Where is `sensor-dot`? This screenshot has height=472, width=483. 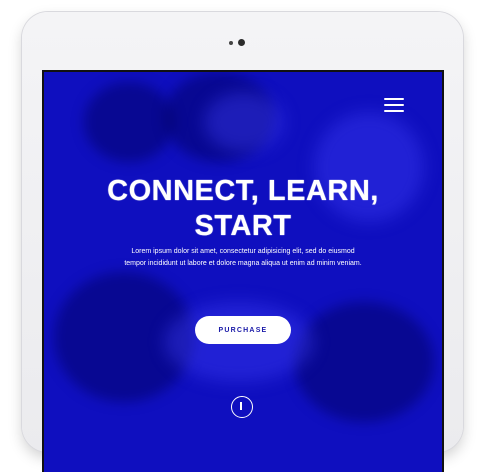 sensor-dot is located at coordinates (231, 43).